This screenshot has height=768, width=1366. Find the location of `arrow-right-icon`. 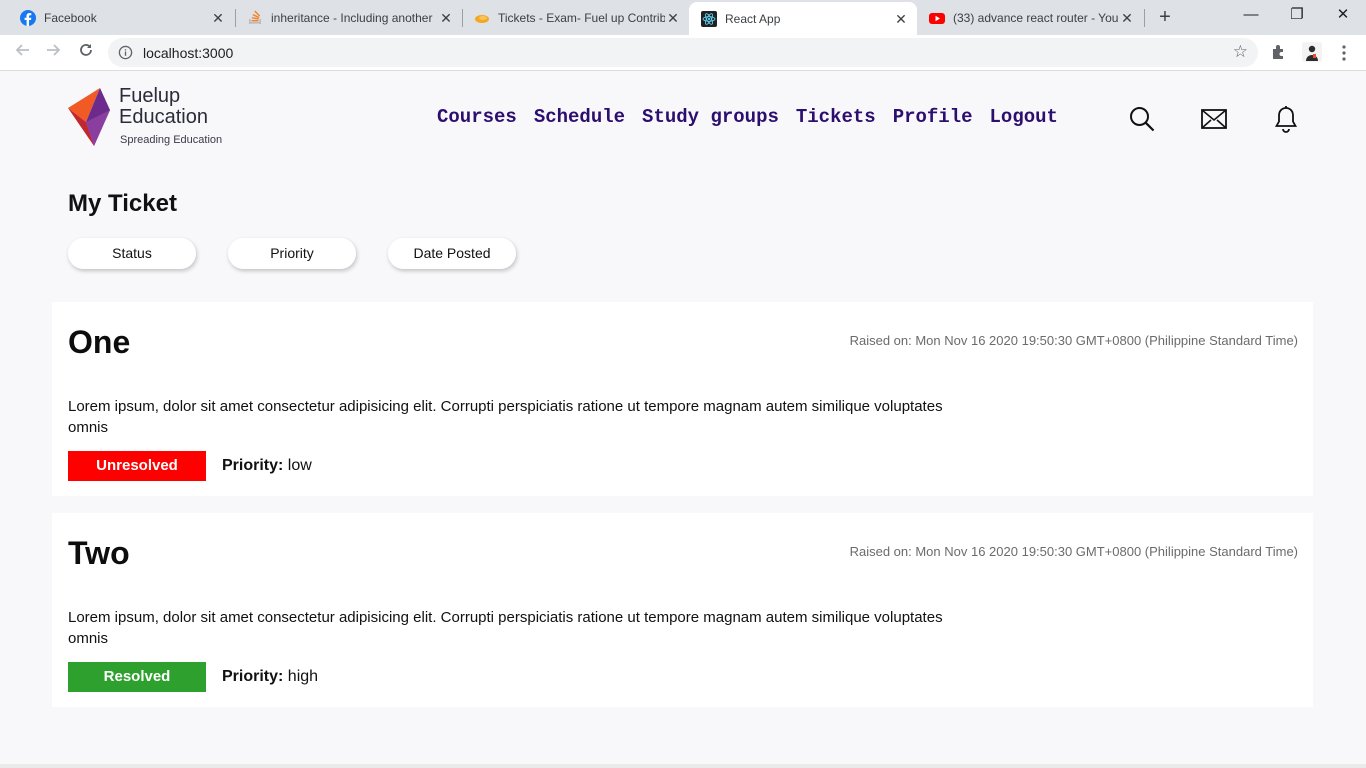

arrow-right-icon is located at coordinates (54, 50).